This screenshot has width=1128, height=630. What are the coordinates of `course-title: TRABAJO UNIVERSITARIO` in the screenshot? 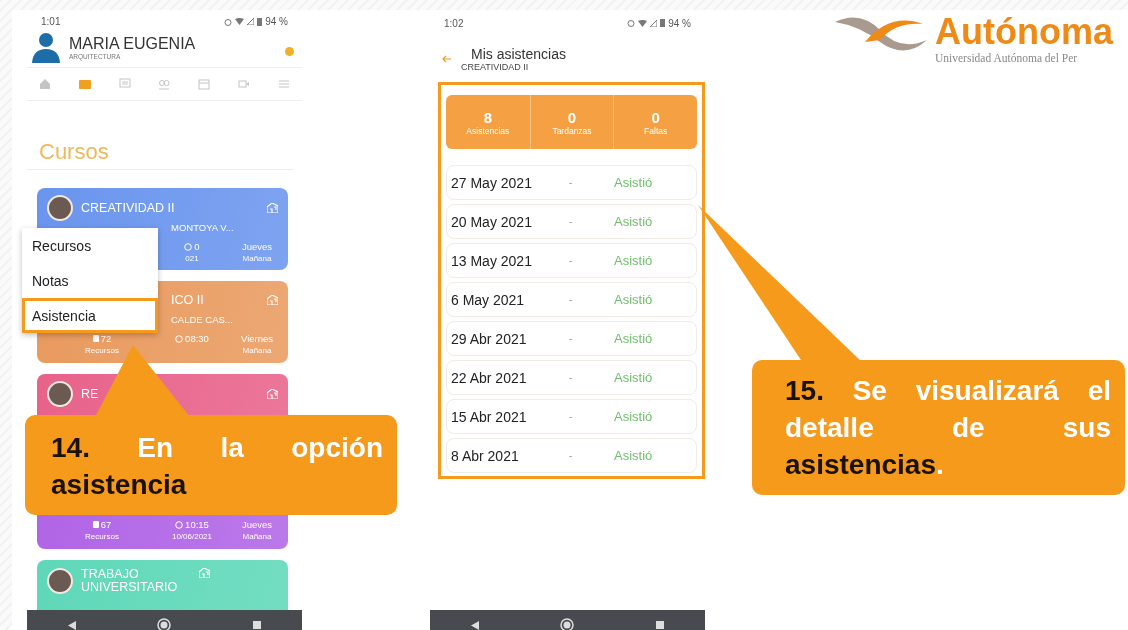 It's located at (130, 581).